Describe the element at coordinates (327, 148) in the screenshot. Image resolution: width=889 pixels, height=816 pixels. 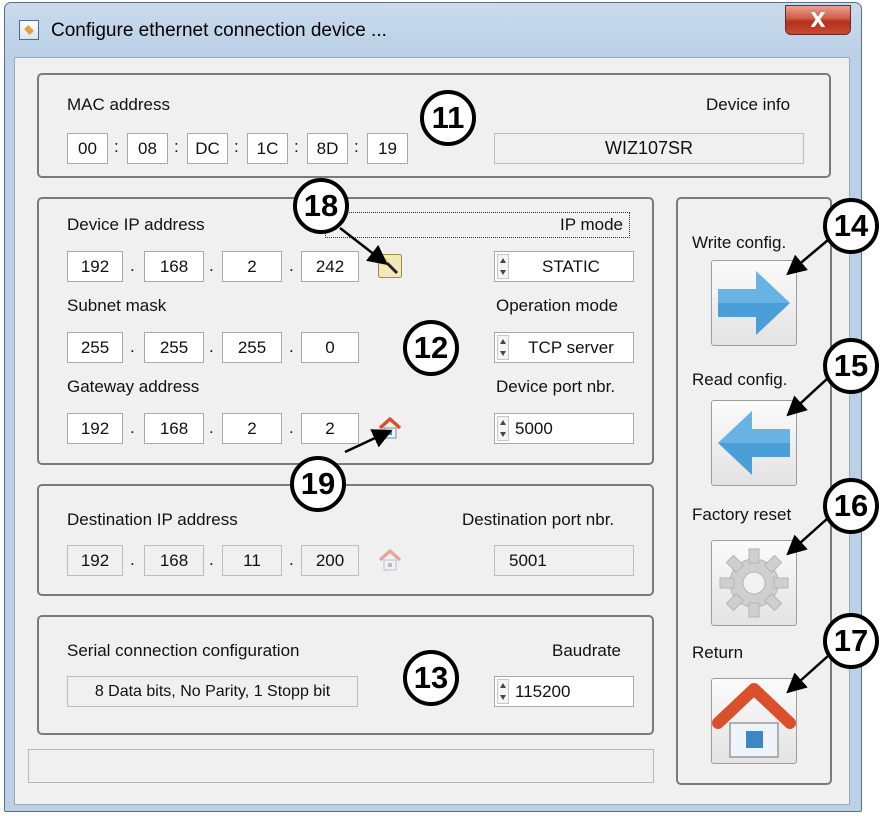
I see `mac-octet-5: 8D` at that location.